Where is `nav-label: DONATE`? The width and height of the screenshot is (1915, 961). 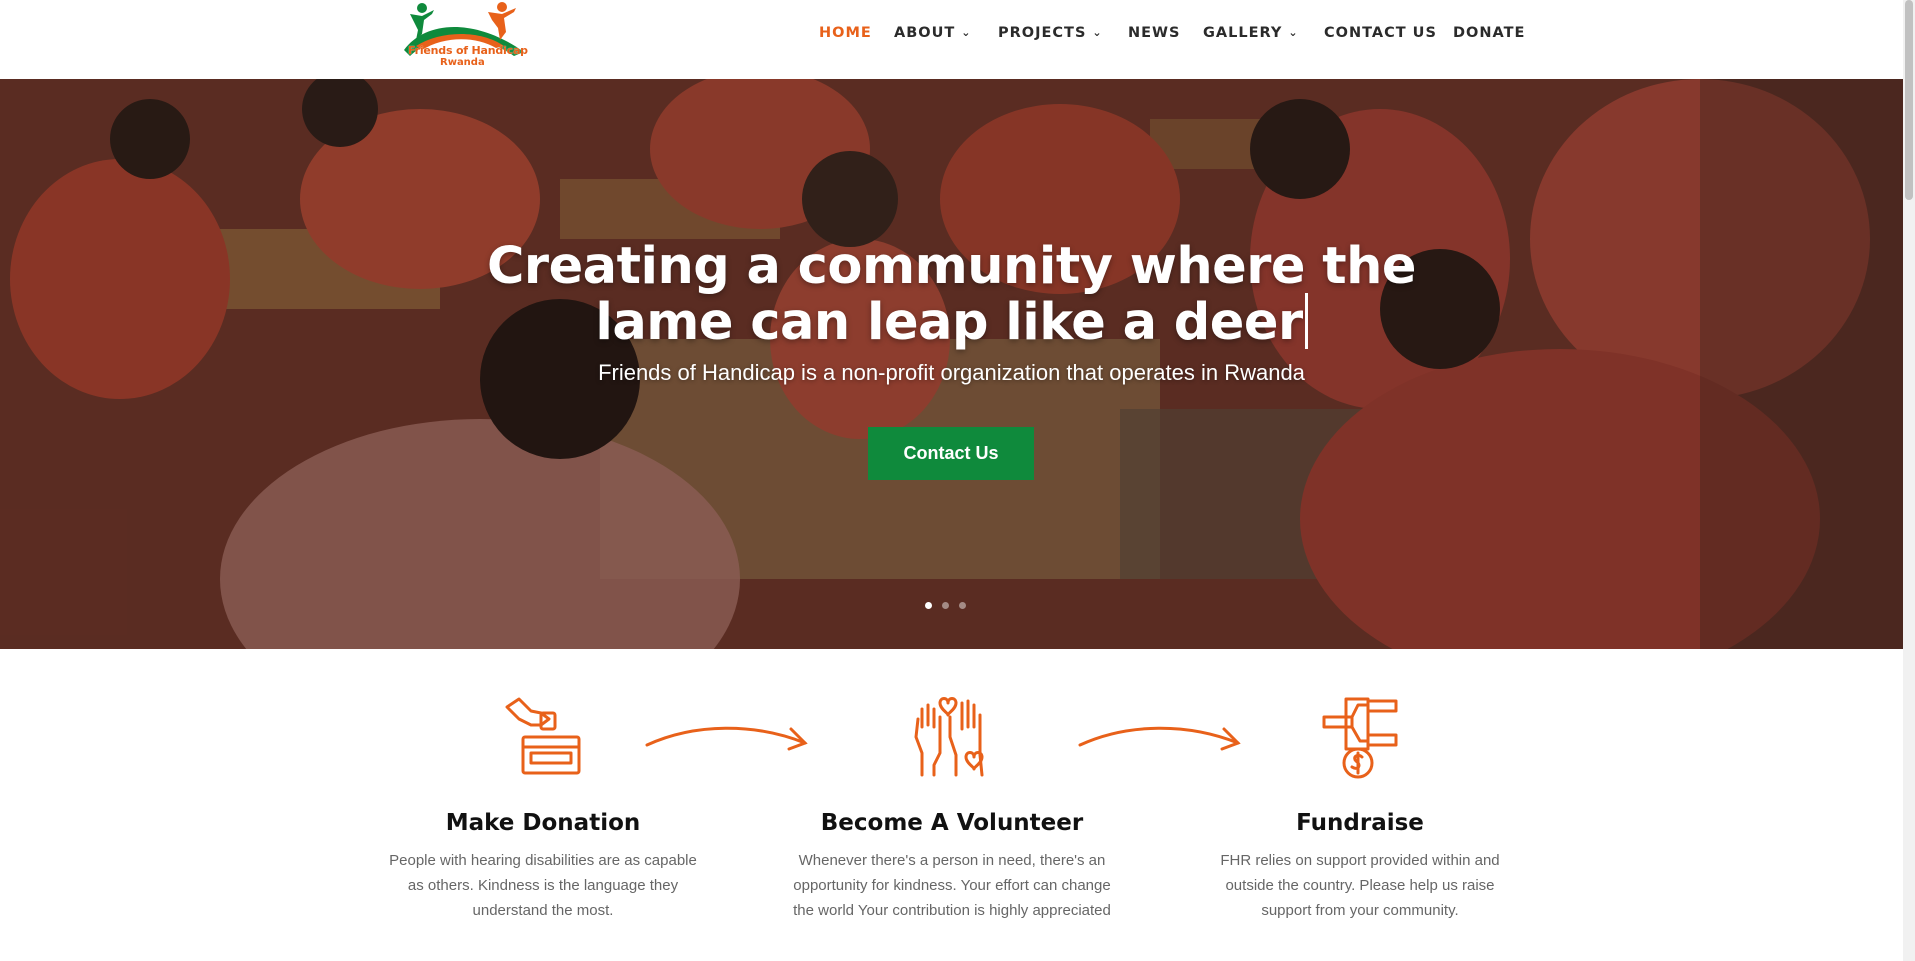 nav-label: DONATE is located at coordinates (1489, 33).